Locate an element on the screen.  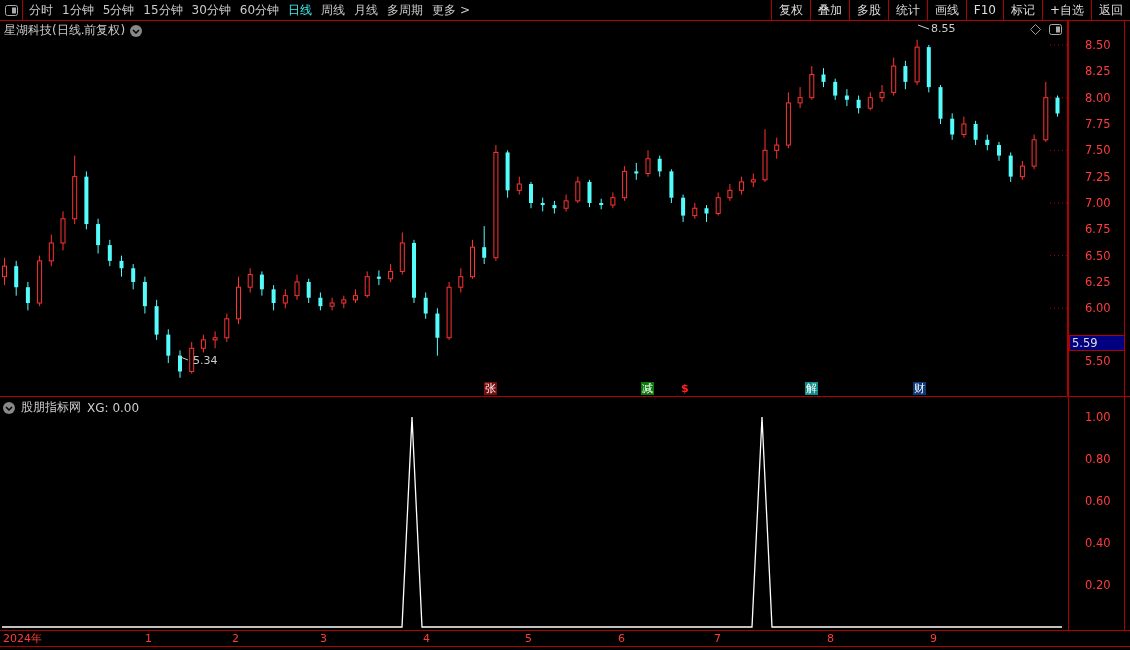
marker-badge: 财 is located at coordinates (919, 388).